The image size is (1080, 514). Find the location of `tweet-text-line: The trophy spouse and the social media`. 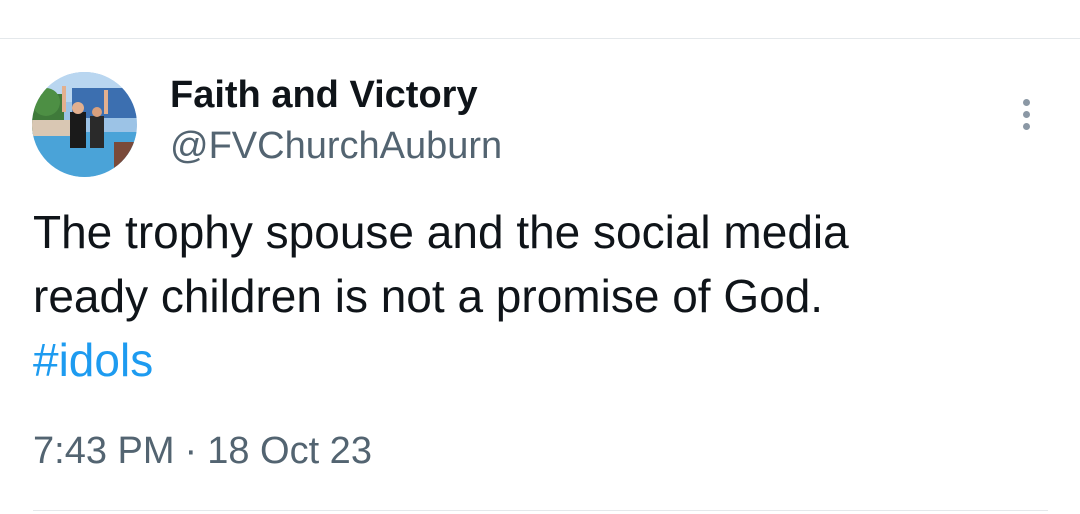

tweet-text-line: The trophy spouse and the social media is located at coordinates (441, 232).